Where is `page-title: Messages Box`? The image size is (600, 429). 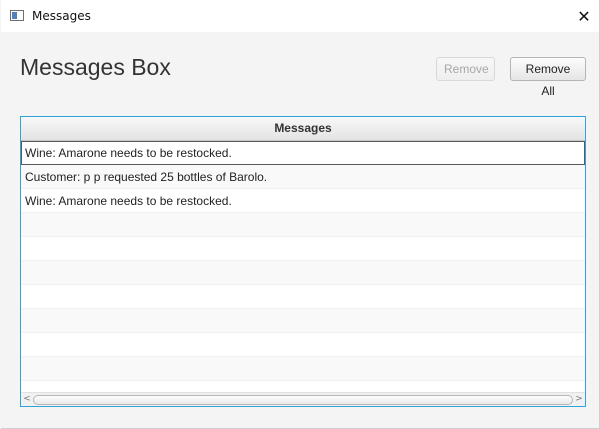 page-title: Messages Box is located at coordinates (95, 67).